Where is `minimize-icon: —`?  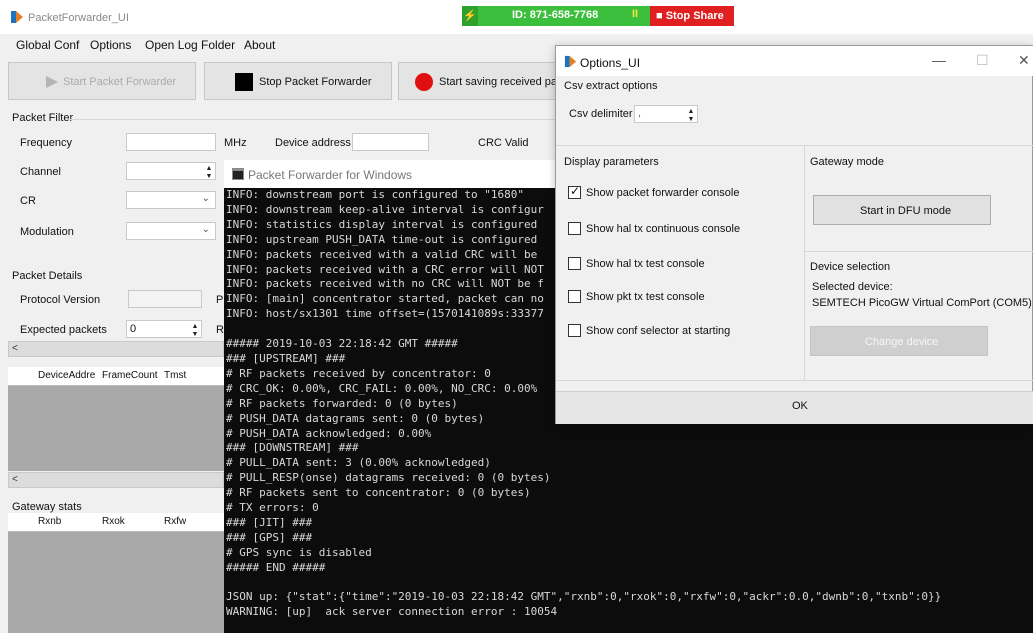
minimize-icon: — is located at coordinates (939, 60).